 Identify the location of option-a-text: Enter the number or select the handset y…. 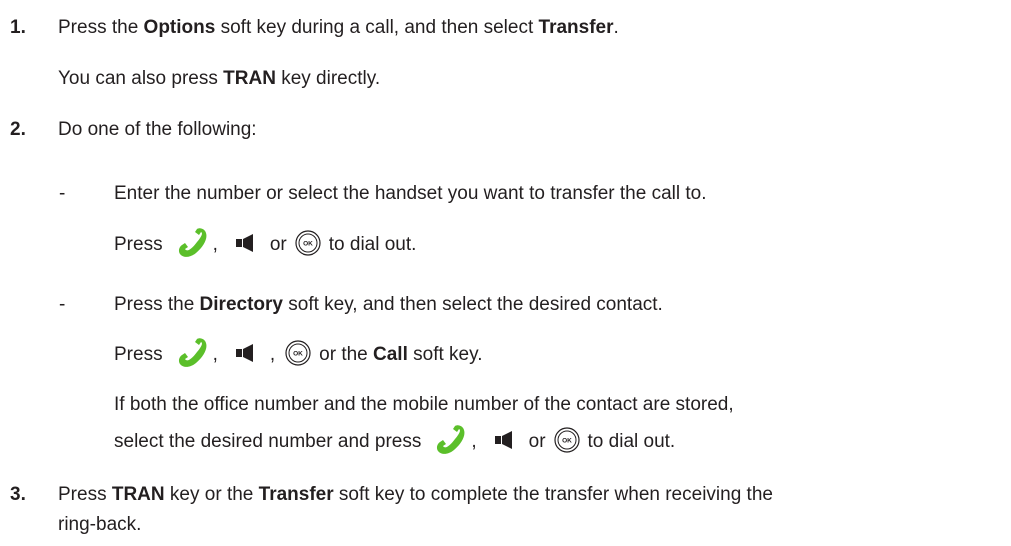
(410, 193).